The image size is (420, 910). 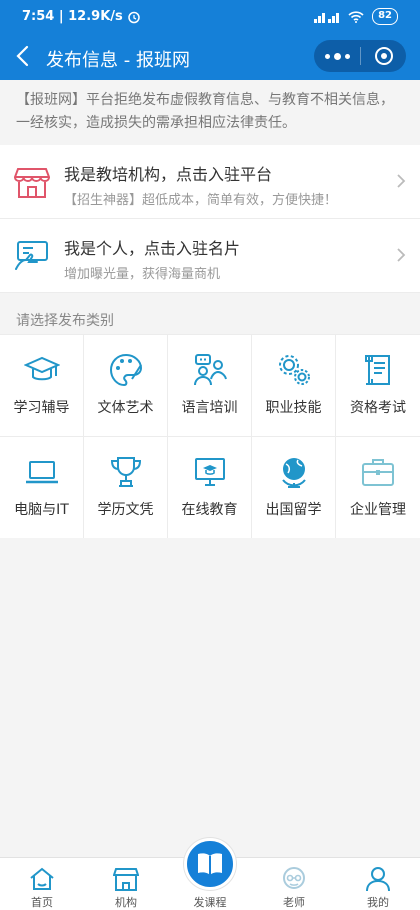 What do you see at coordinates (41, 472) in the screenshot?
I see `laptop-icon` at bounding box center [41, 472].